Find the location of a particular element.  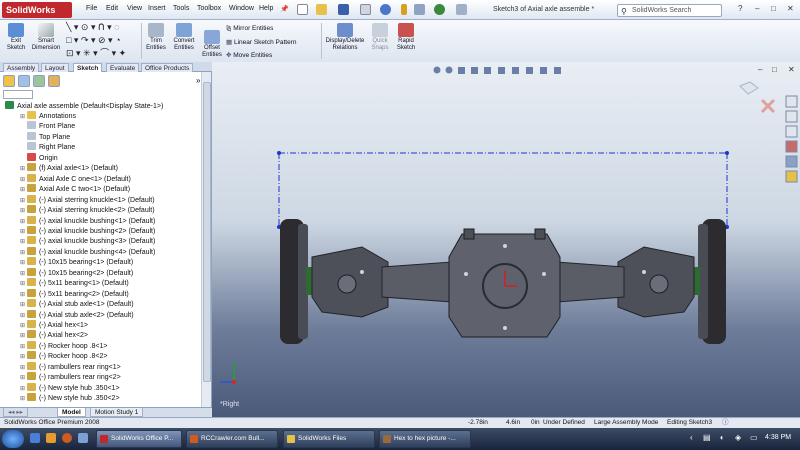

help-button: ? is located at coordinates (740, 8).